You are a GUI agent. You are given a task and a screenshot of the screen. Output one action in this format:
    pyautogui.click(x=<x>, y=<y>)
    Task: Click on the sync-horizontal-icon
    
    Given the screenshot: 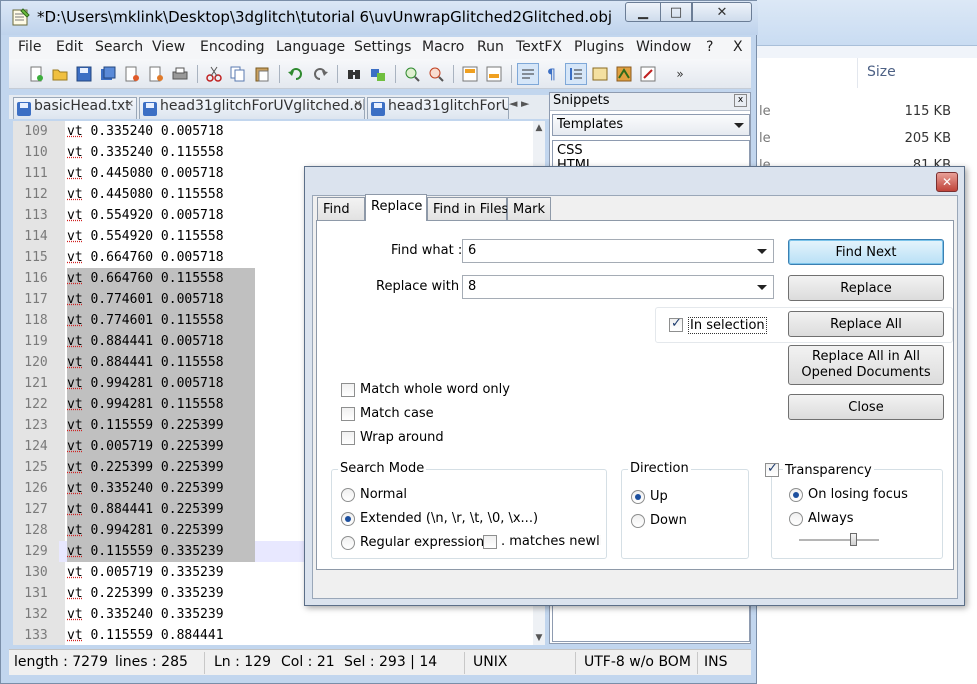 What is the action you would take?
    pyautogui.click(x=494, y=74)
    